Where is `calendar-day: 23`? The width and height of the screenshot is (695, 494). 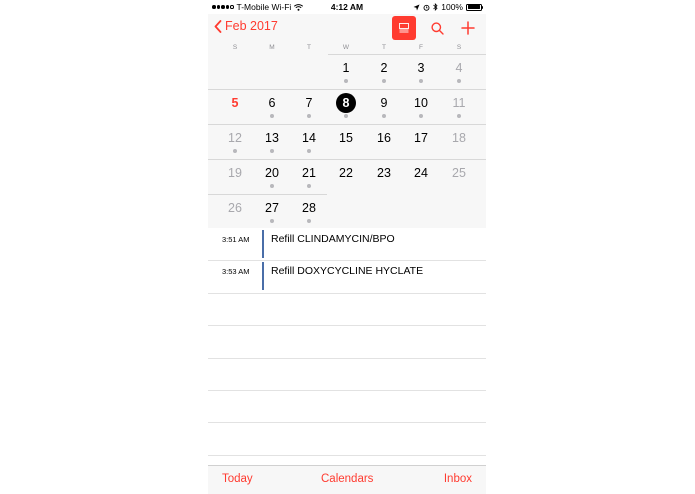 calendar-day: 23 is located at coordinates (384, 176).